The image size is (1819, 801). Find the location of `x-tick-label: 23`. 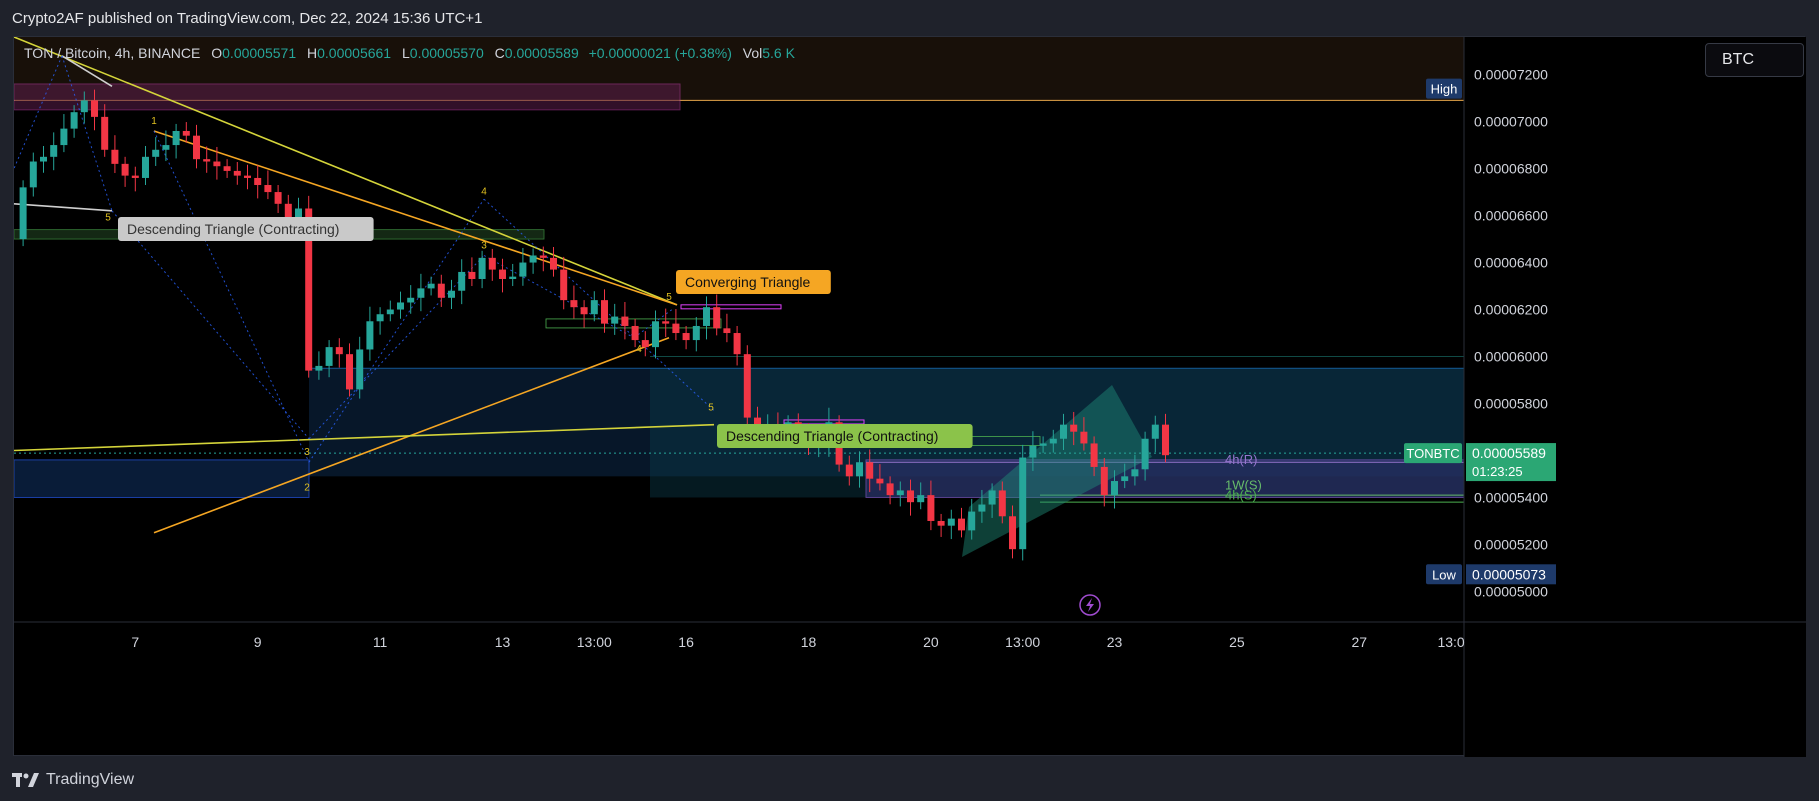

x-tick-label: 23 is located at coordinates (1115, 642).